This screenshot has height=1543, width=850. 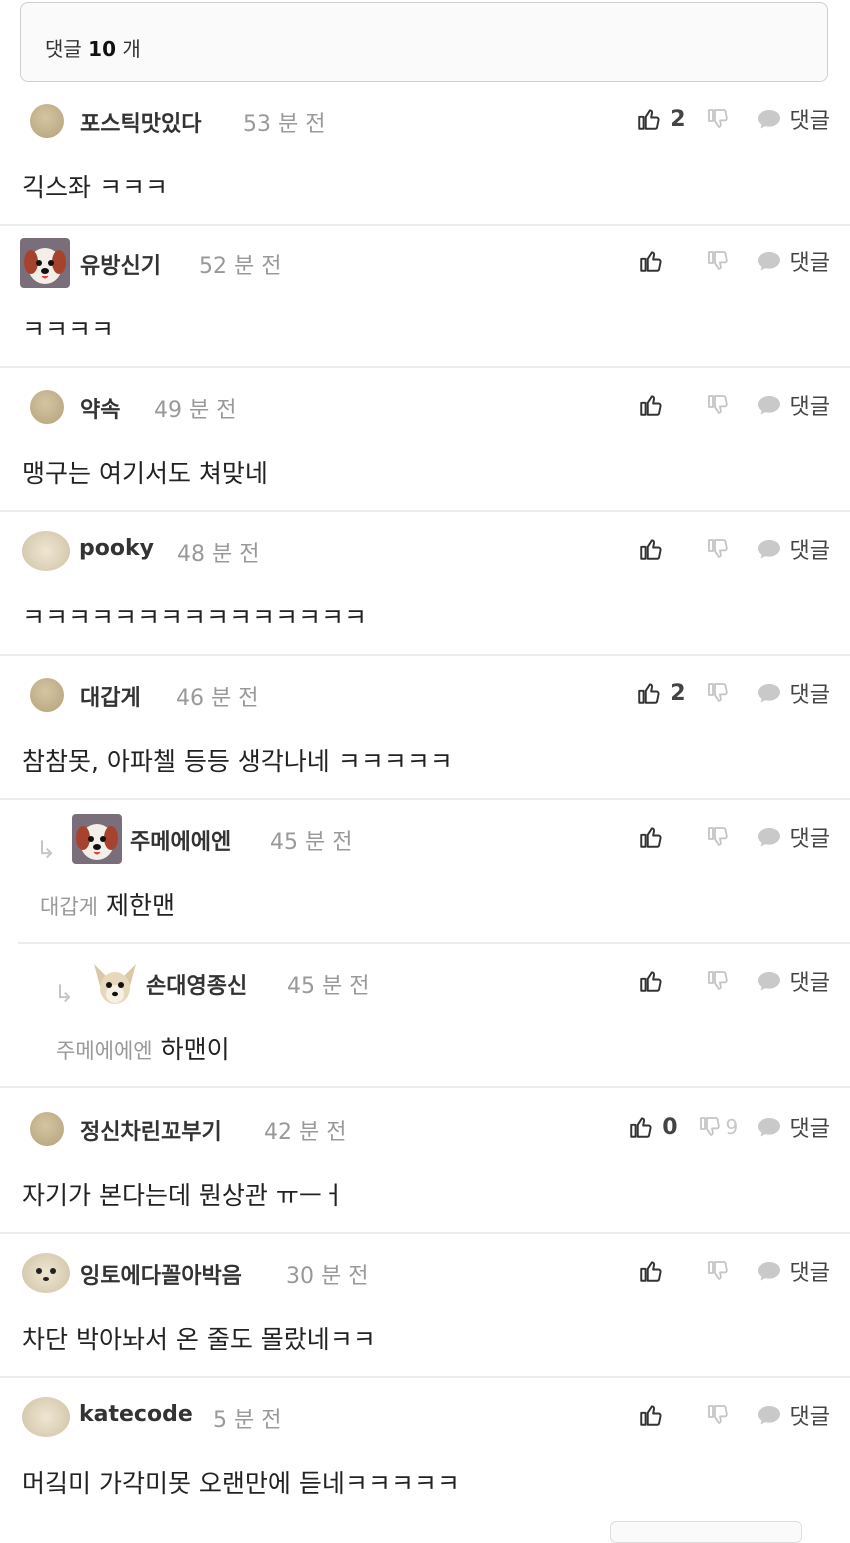 I want to click on reply-comment-item: ↳ 주메에에엔 45 분 전 댓글 대갑게 제한맨, so click(x=425, y=872).